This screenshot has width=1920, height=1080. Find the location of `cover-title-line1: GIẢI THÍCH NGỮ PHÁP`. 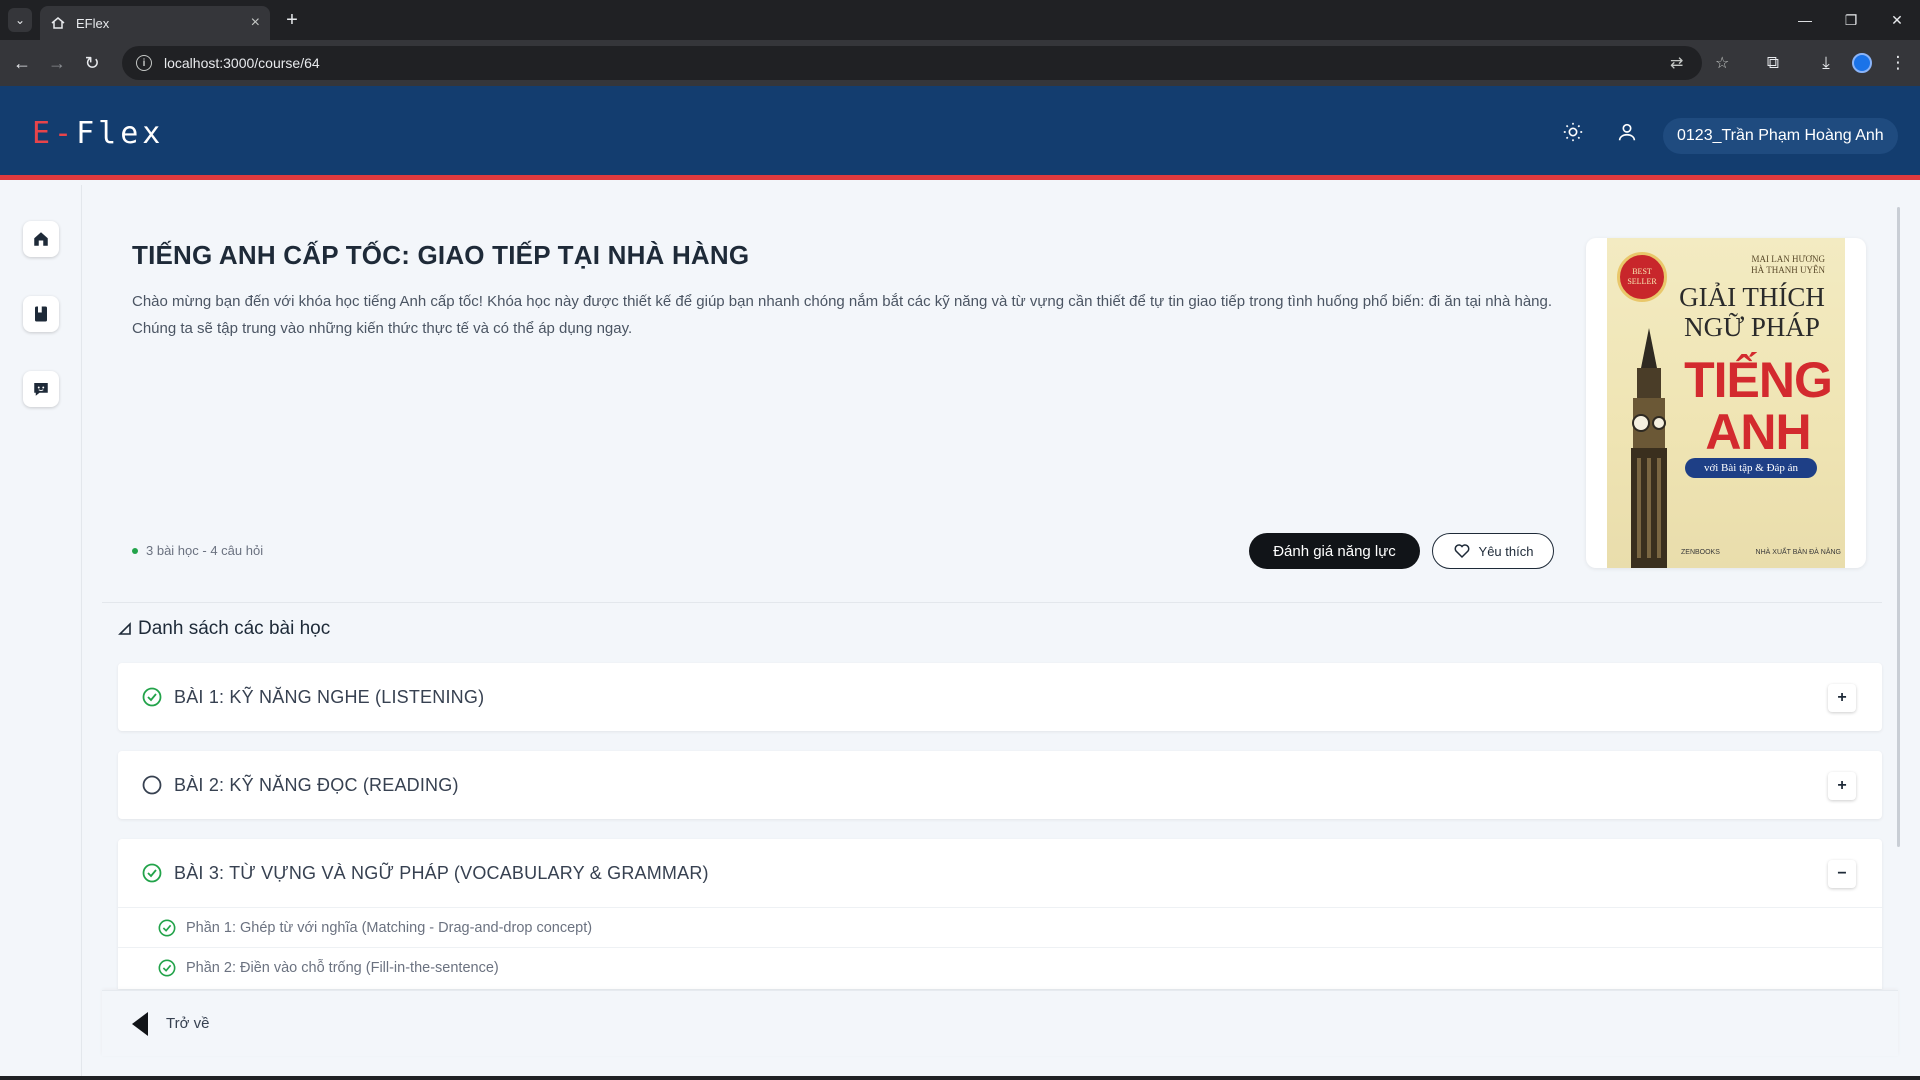

cover-title-line1: GIẢI THÍCH NGỮ PHÁP is located at coordinates (1752, 312).